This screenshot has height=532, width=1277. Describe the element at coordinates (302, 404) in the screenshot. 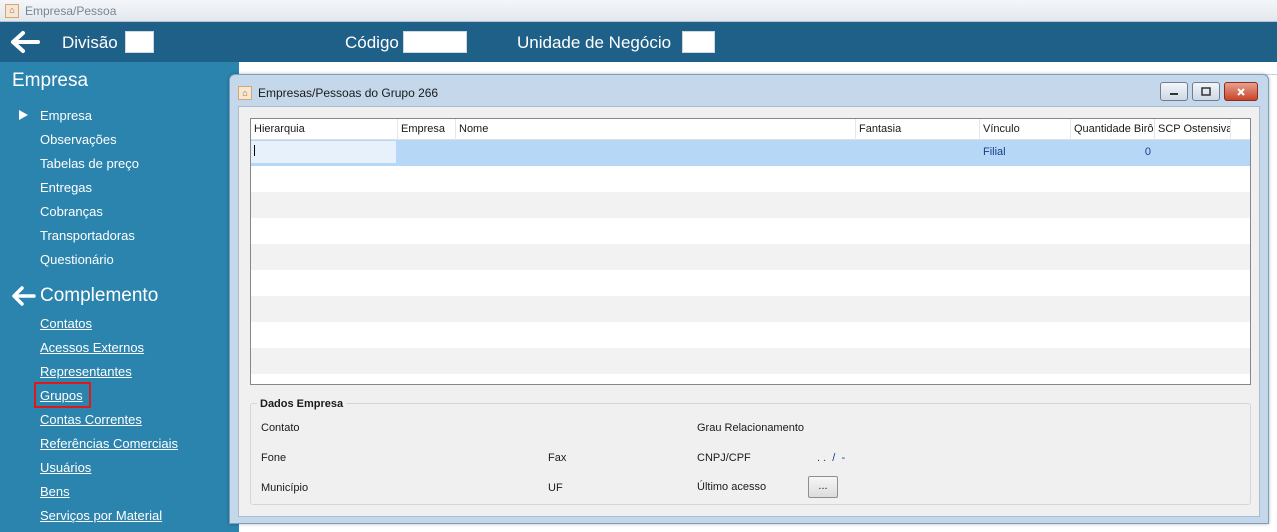

I see `dados-empresa-legend: Dados Empresa` at that location.